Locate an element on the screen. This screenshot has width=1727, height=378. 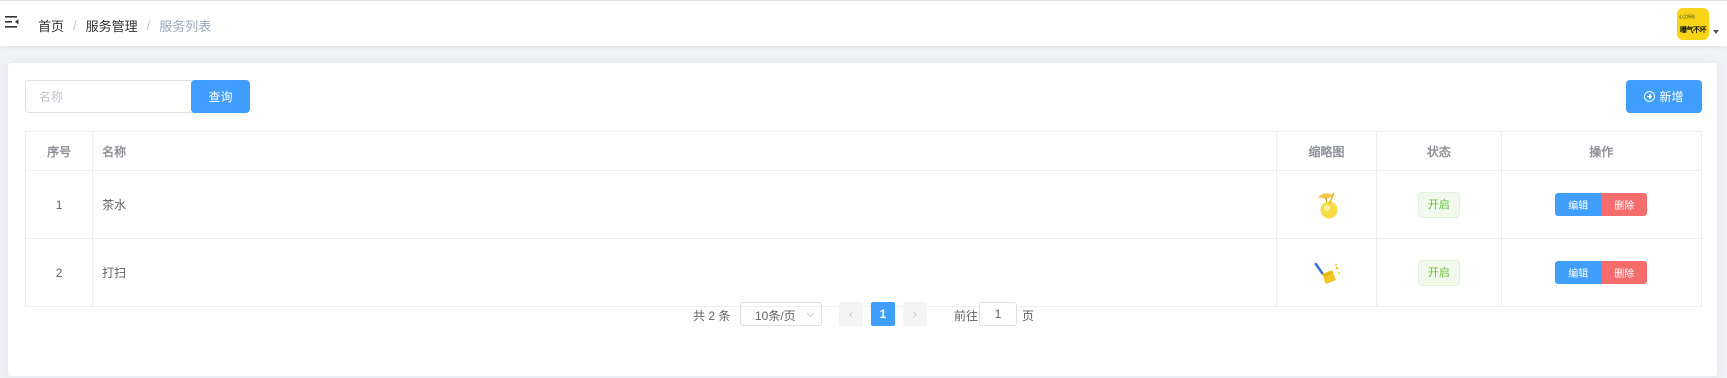
query-button: 查询 is located at coordinates (220, 96).